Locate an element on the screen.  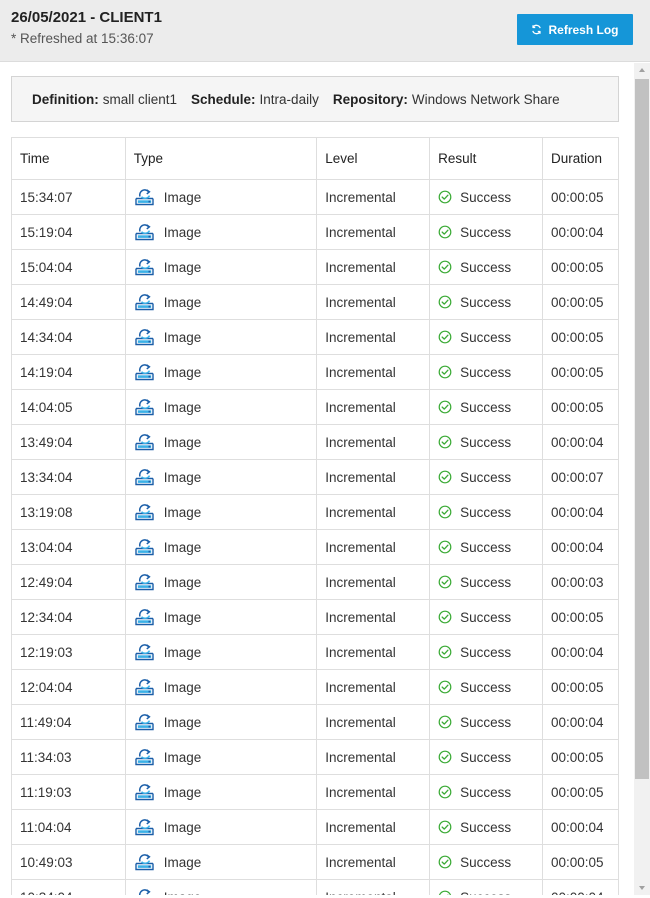
definition-label: Definition: is located at coordinates (65, 99).